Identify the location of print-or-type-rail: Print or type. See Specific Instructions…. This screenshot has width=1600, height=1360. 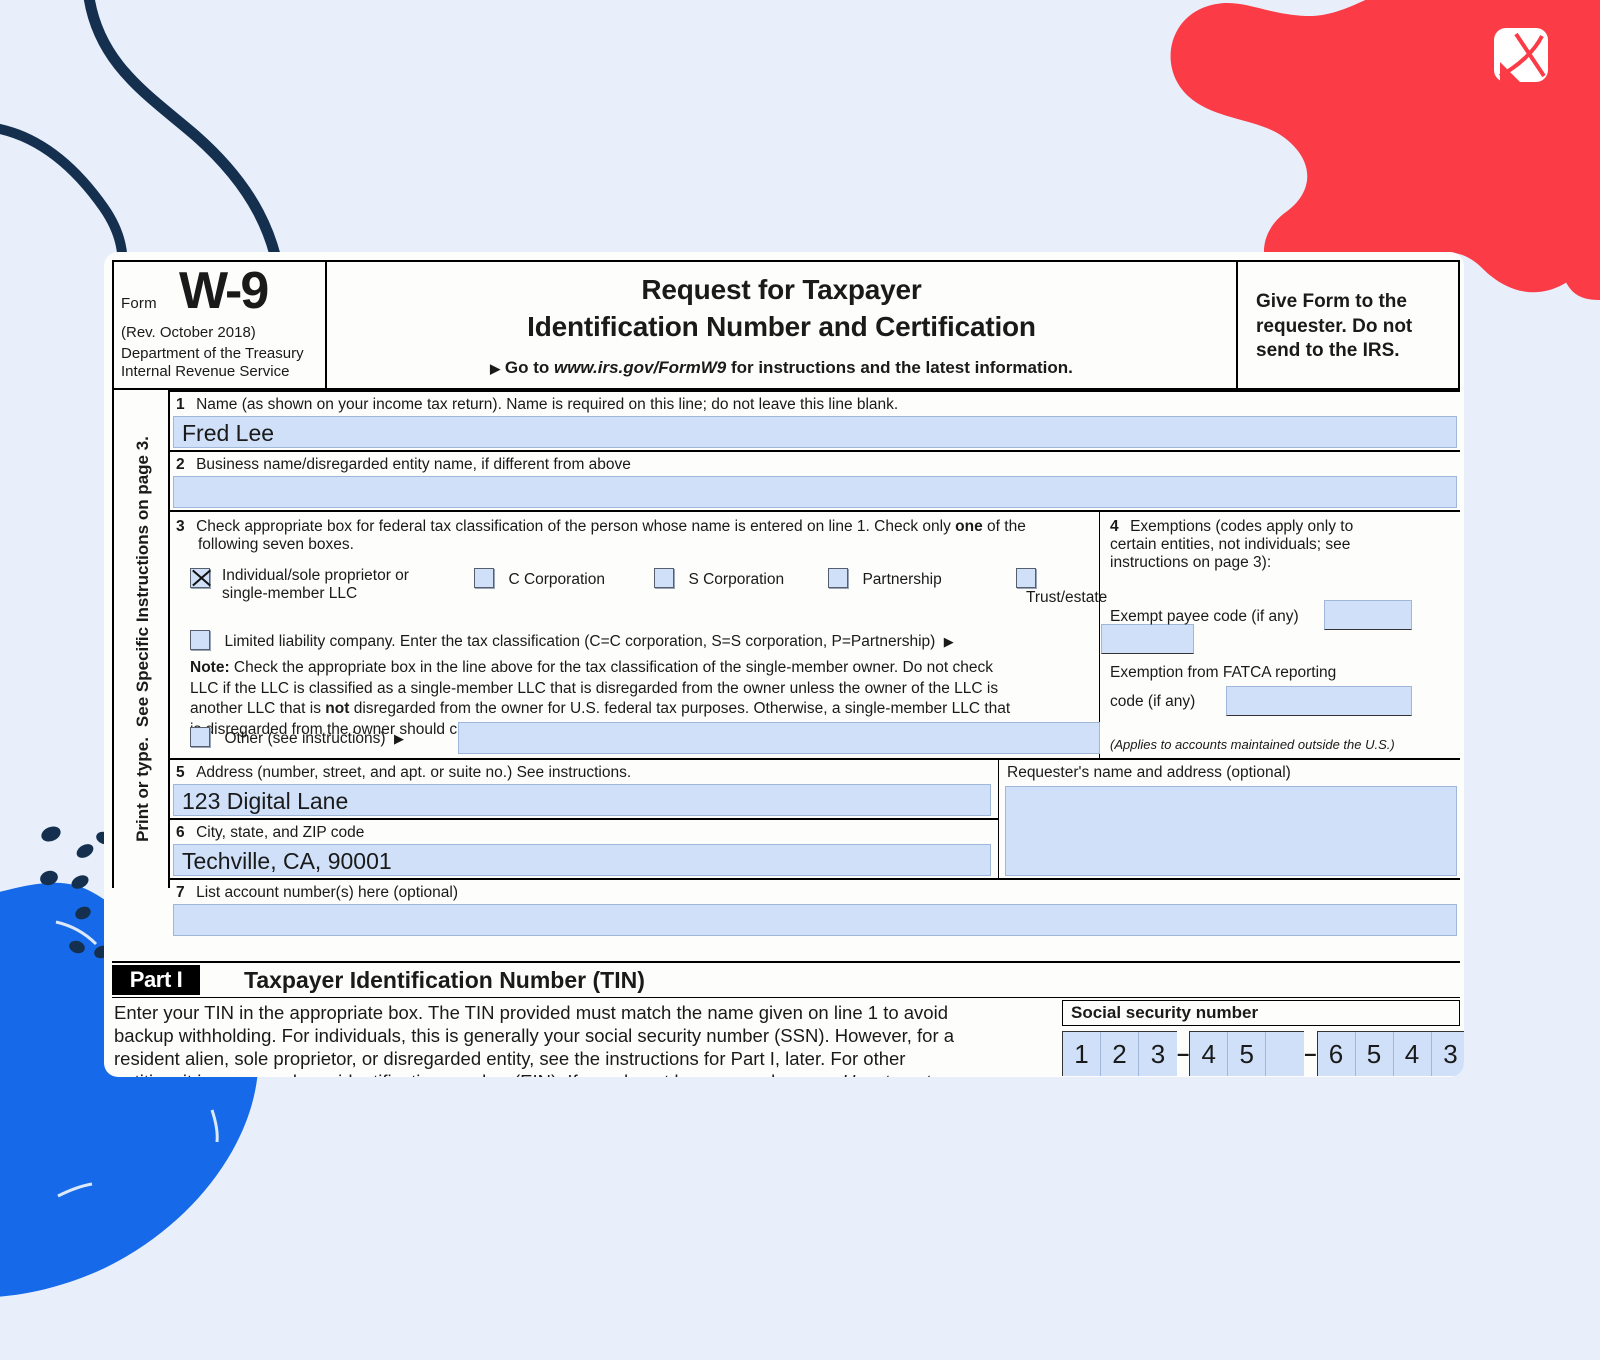
(141, 639).